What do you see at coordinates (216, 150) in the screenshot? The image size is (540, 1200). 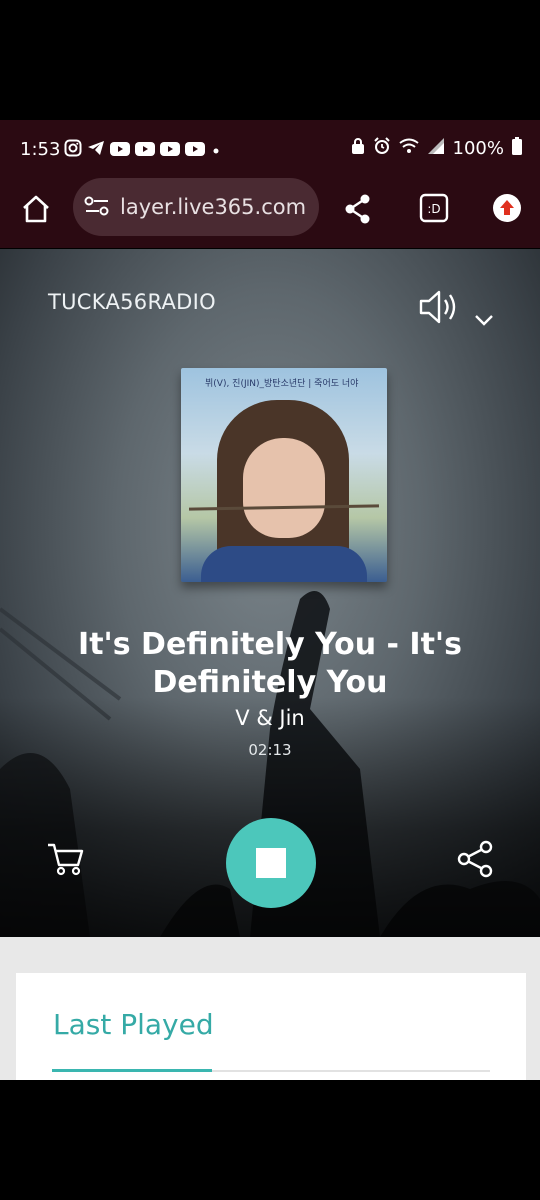 I see `more-notifications-dot-icon` at bounding box center [216, 150].